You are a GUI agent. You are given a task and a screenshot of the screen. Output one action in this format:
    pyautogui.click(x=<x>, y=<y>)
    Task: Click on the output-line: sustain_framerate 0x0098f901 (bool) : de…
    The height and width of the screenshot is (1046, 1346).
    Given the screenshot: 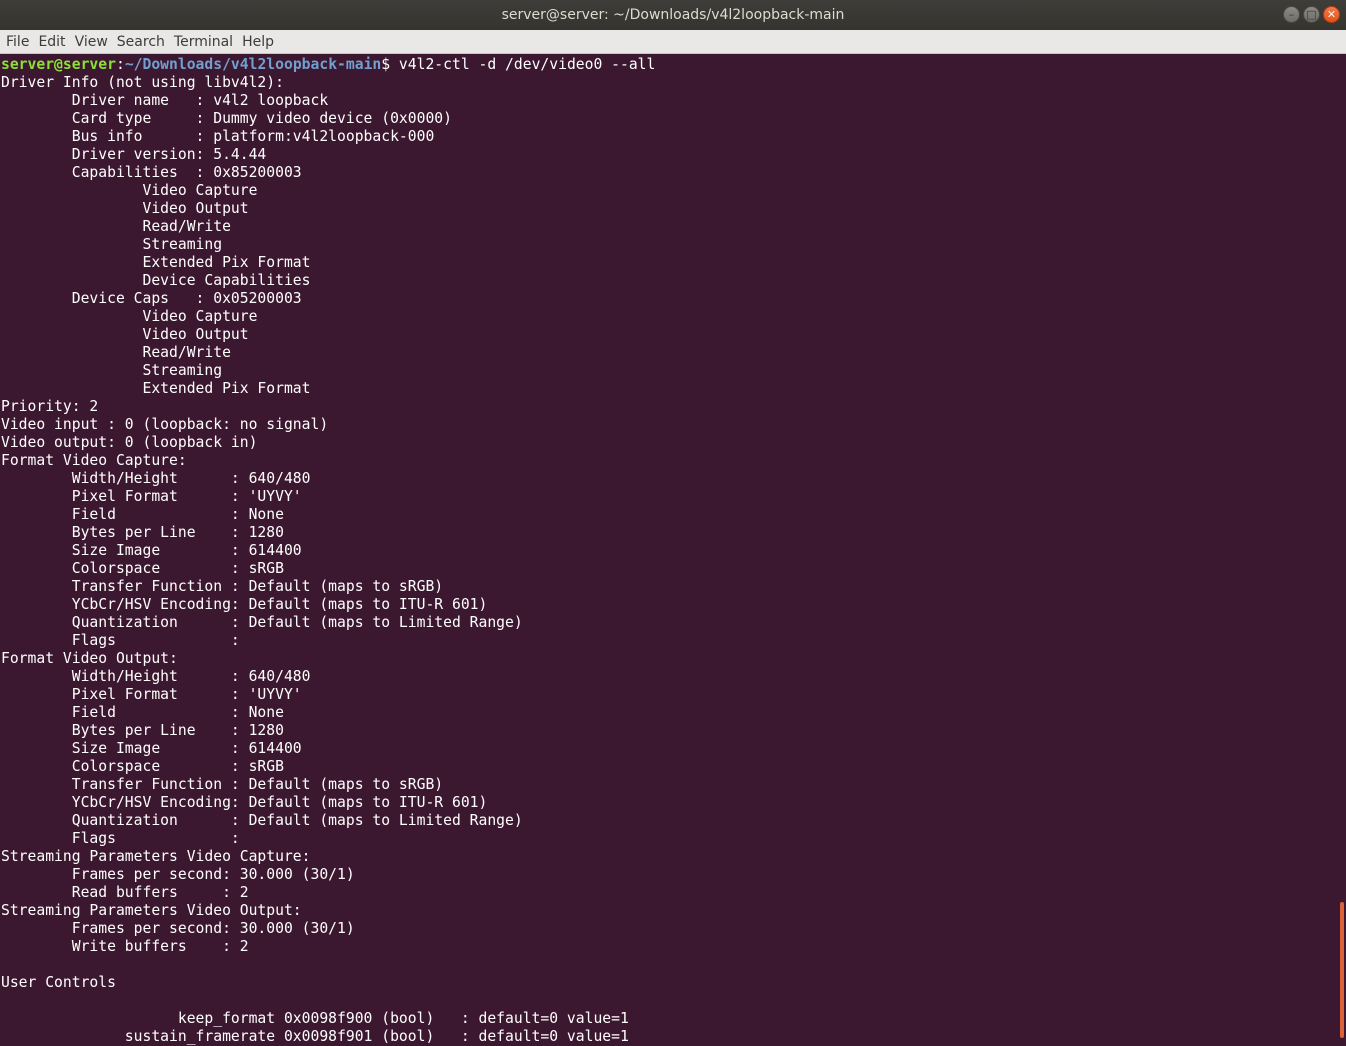 What is the action you would take?
    pyautogui.click(x=315, y=1036)
    